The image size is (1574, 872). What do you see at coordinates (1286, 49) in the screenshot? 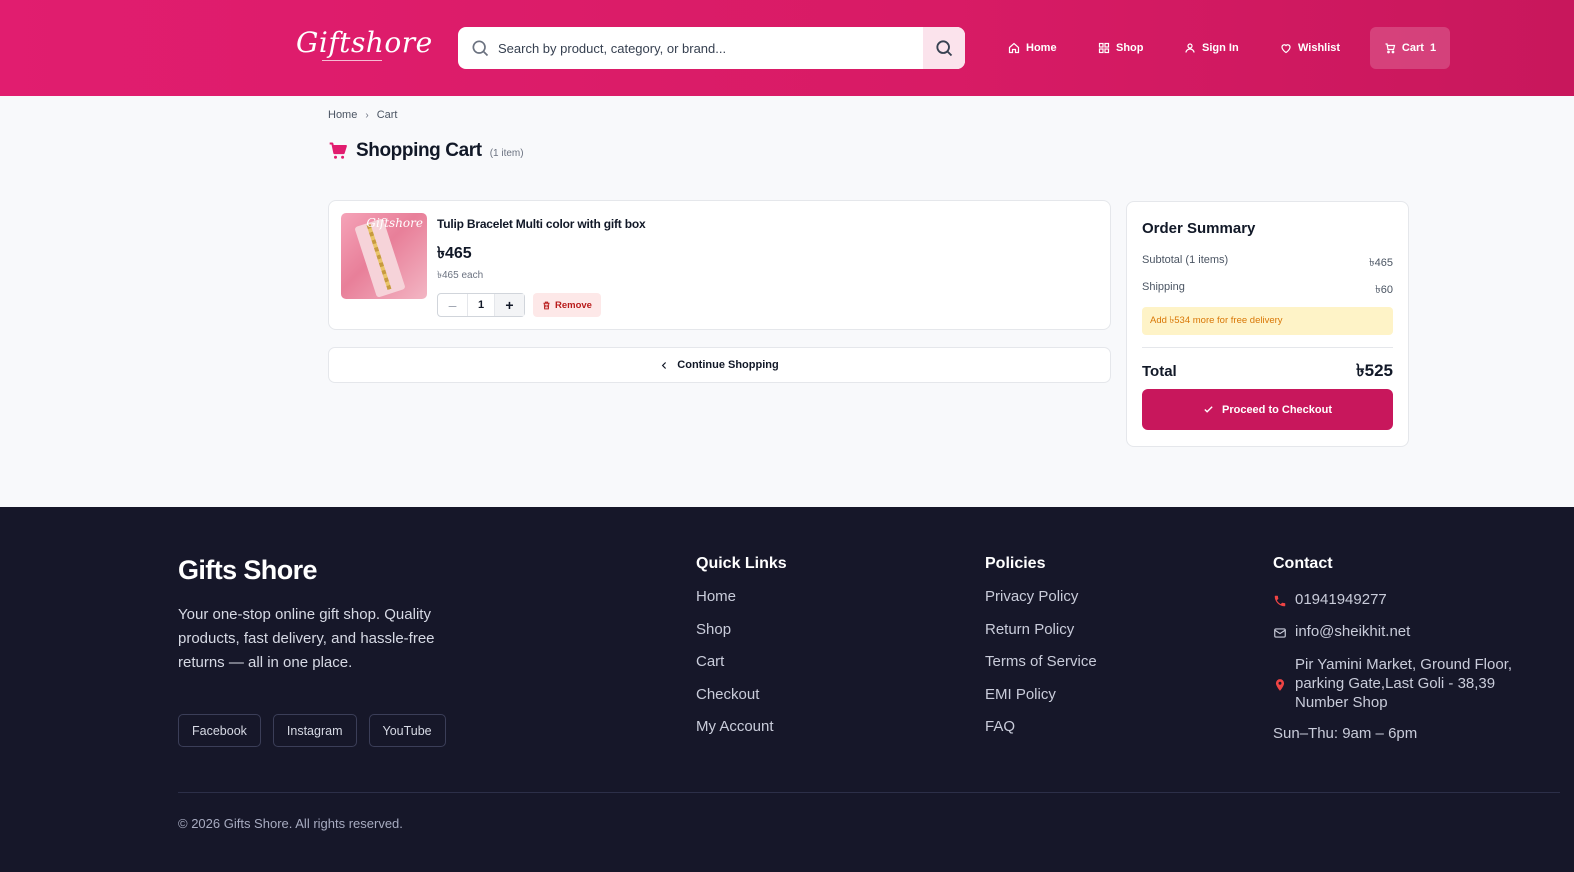
I see `heart-icon` at bounding box center [1286, 49].